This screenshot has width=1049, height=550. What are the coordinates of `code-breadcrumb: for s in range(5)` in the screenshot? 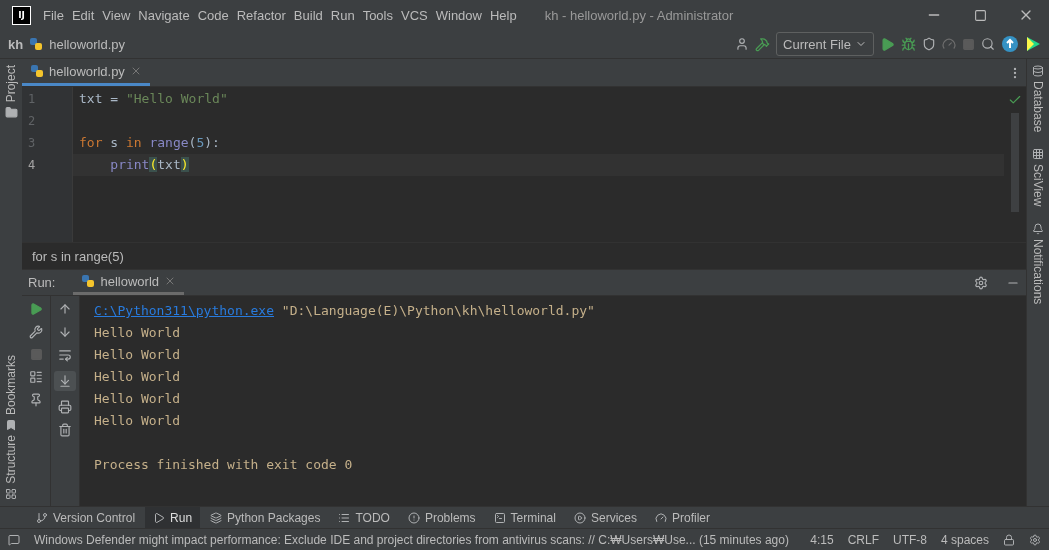 It's located at (524, 255).